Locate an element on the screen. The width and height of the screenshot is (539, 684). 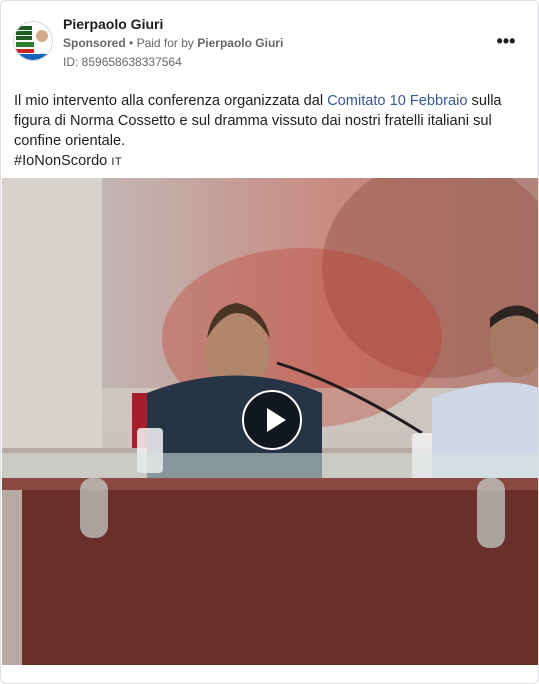
hashtag-link: #IoNonScordo is located at coordinates (60, 161).